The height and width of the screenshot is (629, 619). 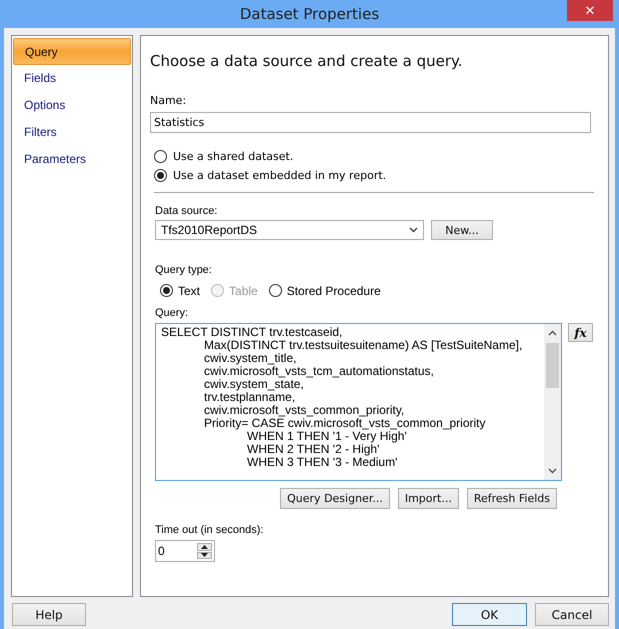 I want to click on field-label: Data source:, so click(x=186, y=212).